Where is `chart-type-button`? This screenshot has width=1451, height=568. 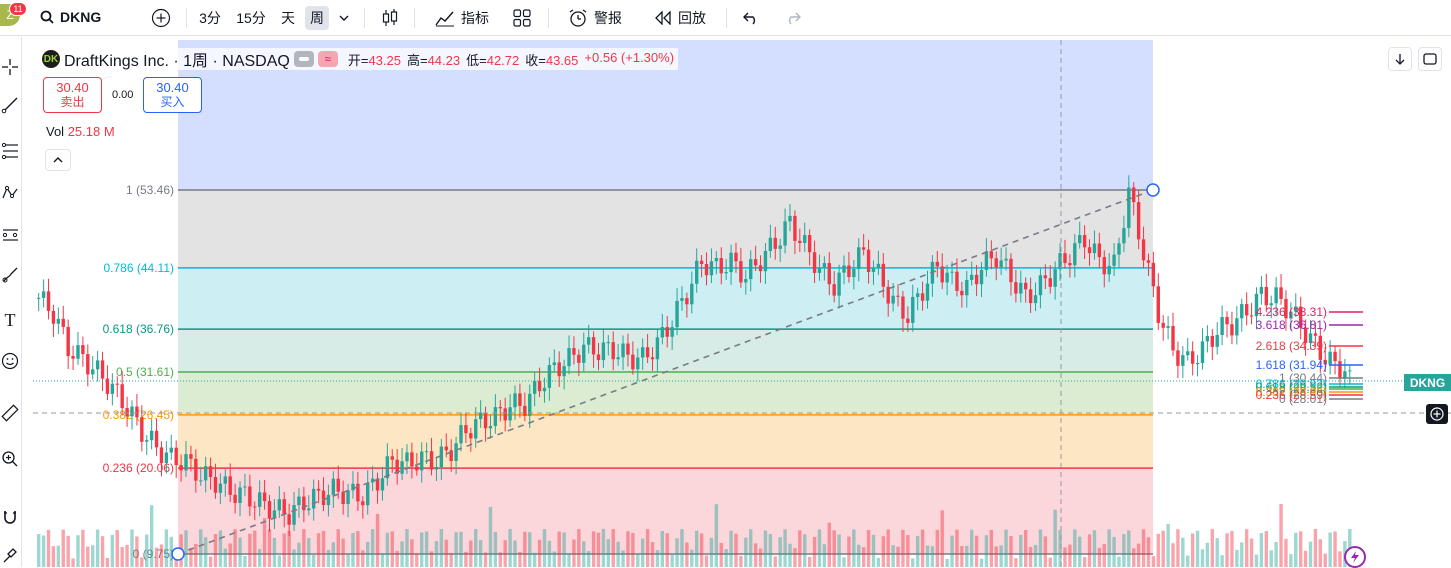 chart-type-button is located at coordinates (390, 18).